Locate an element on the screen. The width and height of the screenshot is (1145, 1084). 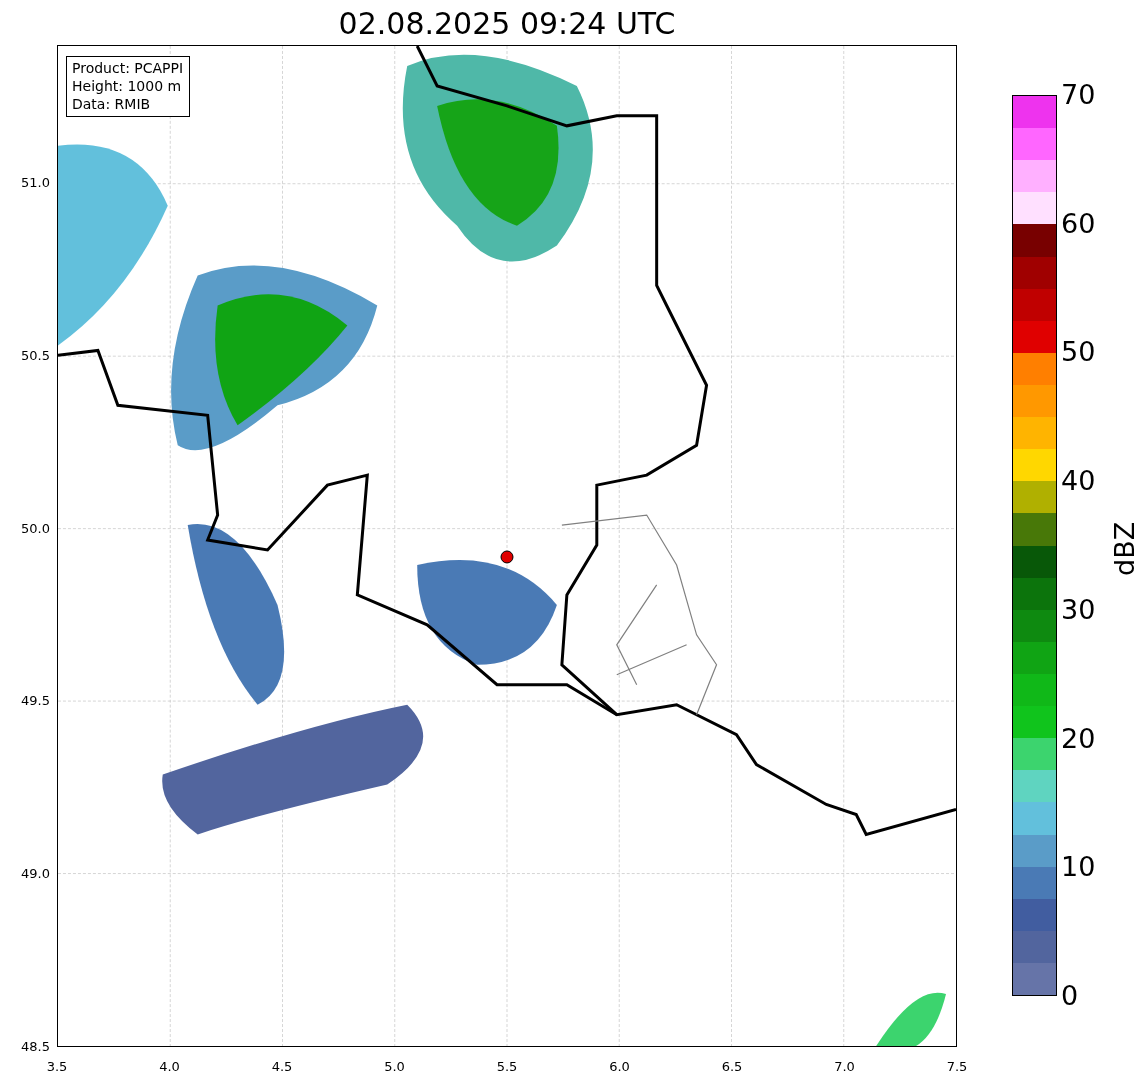
info-text: Data: RMIB is located at coordinates (112, 104).